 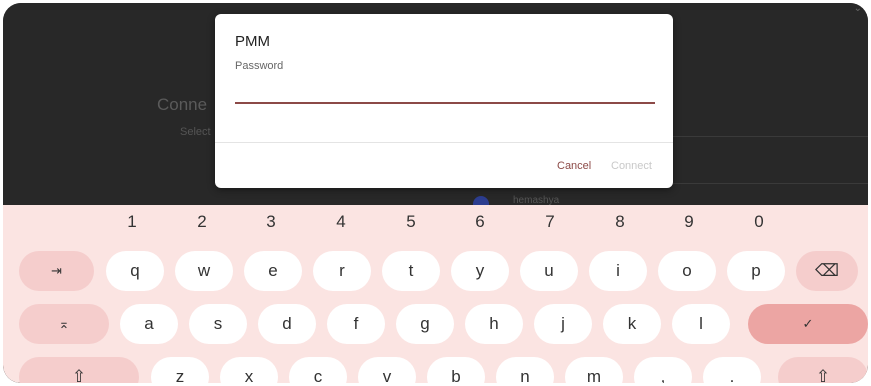 What do you see at coordinates (318, 370) in the screenshot?
I see `key-c: c` at bounding box center [318, 370].